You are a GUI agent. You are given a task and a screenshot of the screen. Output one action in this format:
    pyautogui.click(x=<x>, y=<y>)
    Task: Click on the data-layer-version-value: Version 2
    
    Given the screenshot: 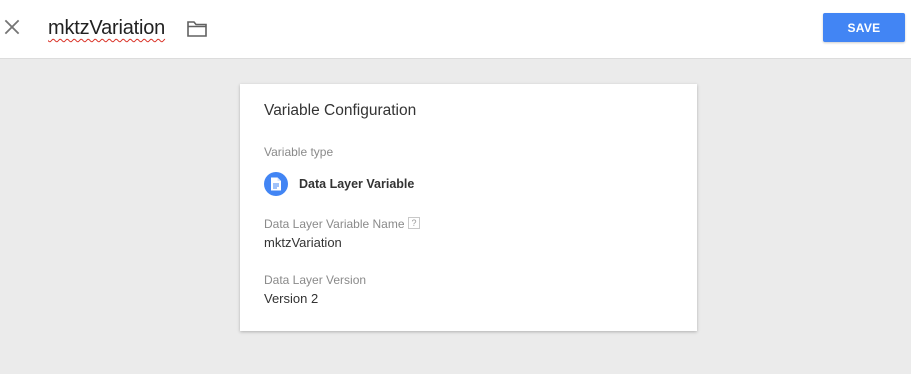 What is the action you would take?
    pyautogui.click(x=291, y=298)
    